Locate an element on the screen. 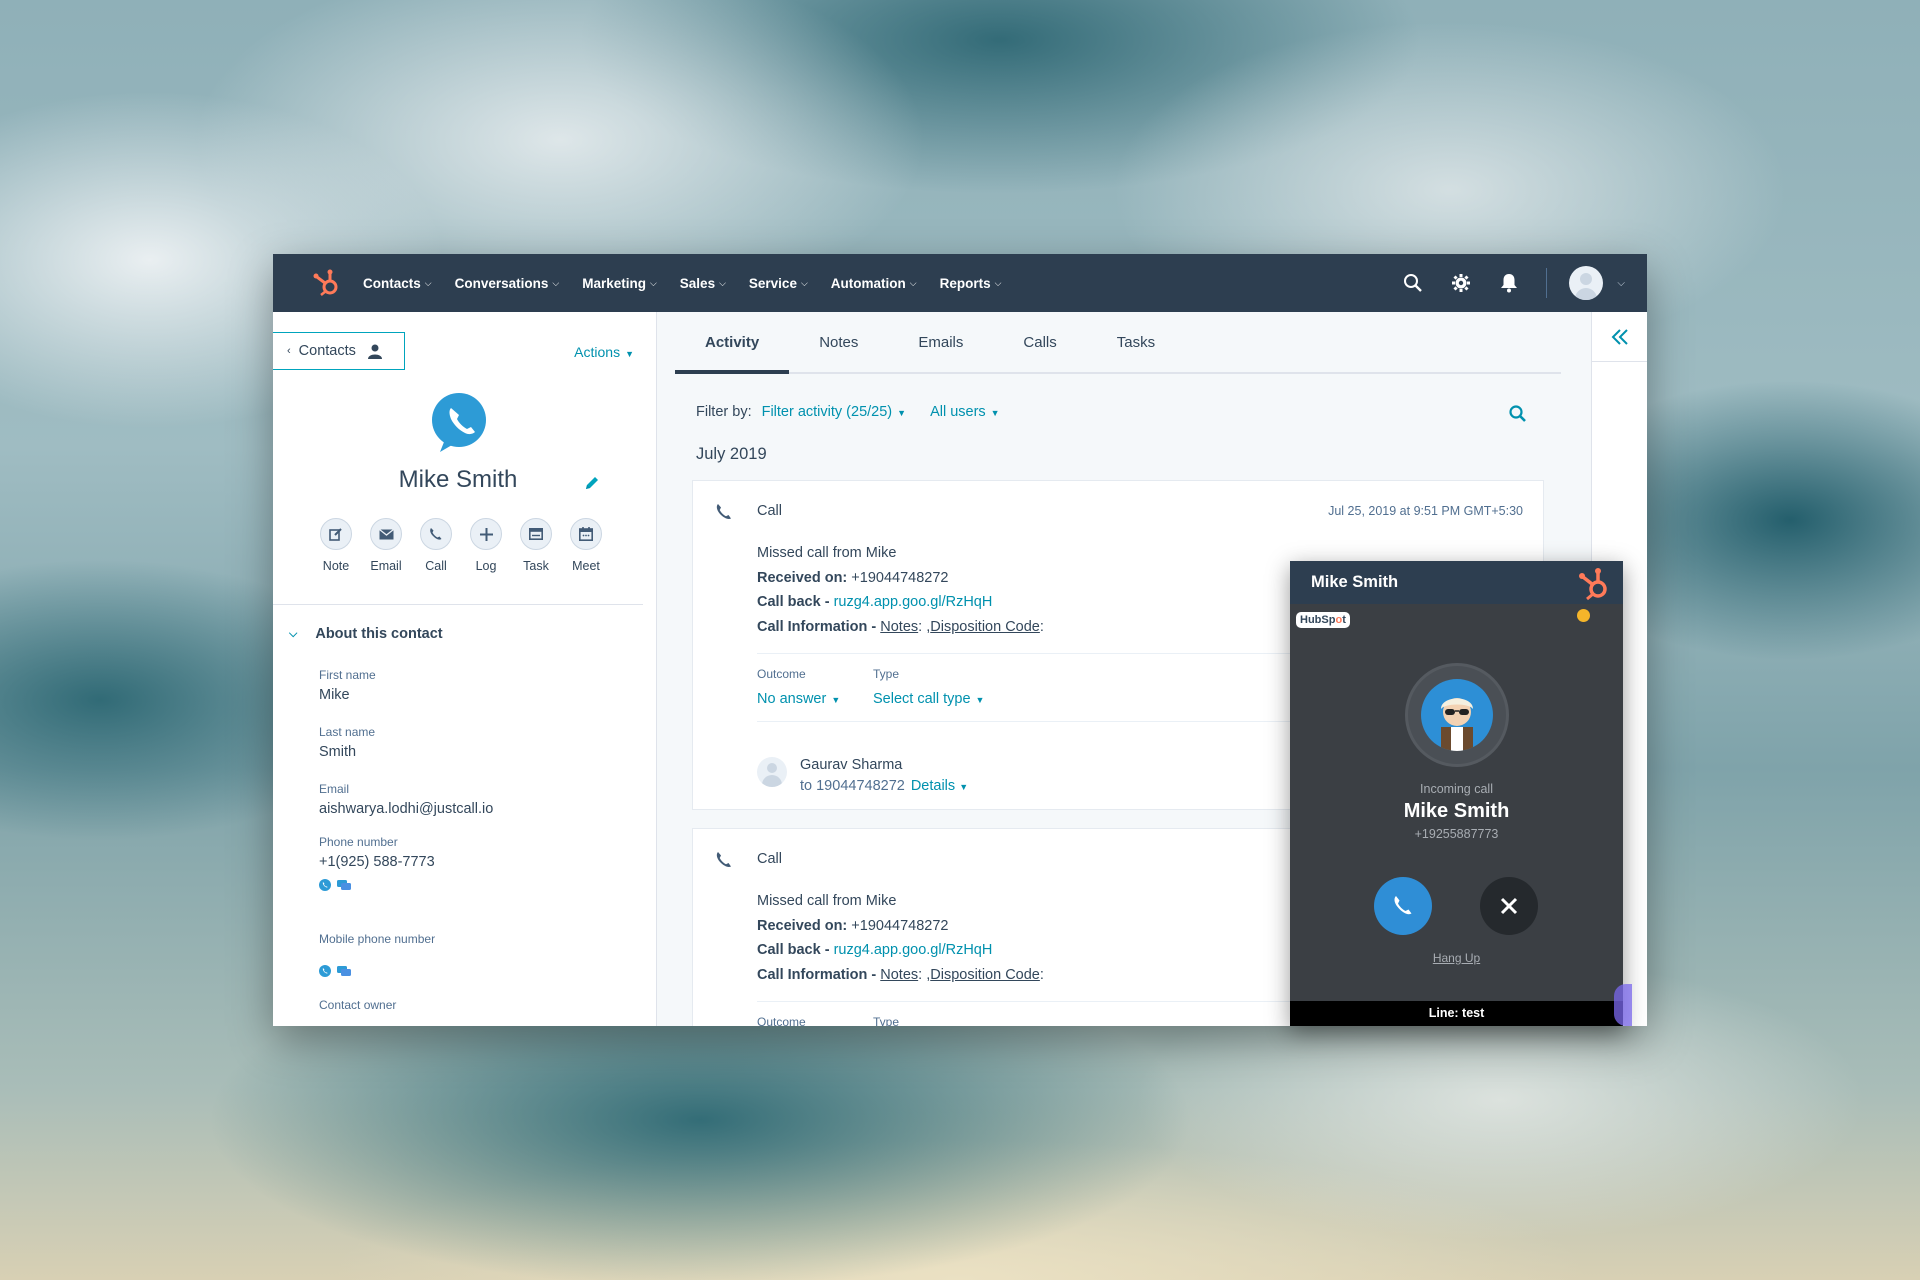 This screenshot has width=1920, height=1280. log-action-button: Log is located at coordinates (486, 545).